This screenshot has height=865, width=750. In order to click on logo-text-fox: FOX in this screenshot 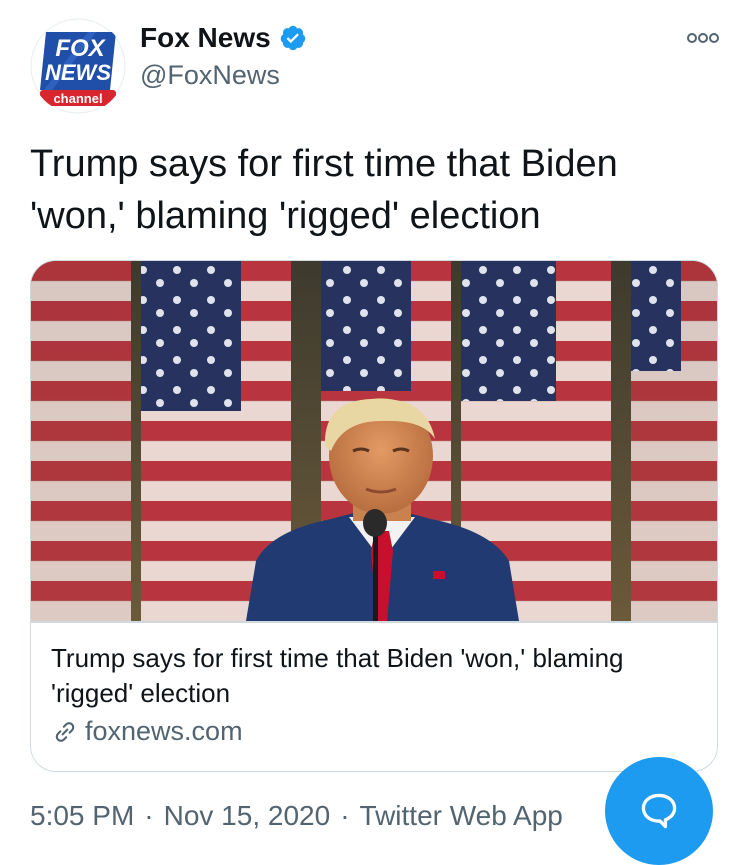, I will do `click(80, 48)`.